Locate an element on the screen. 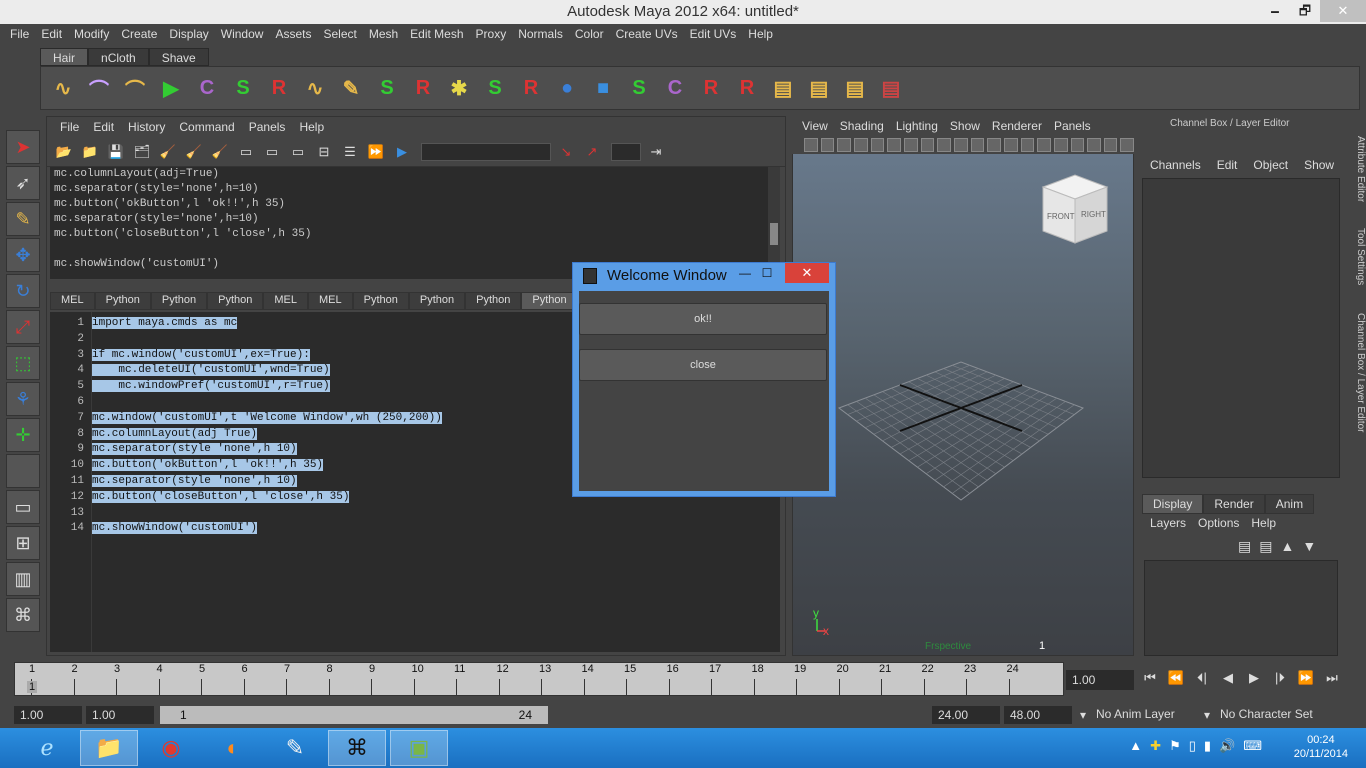 This screenshot has width=1366, height=768. film-strip-icon: ▤ is located at coordinates (891, 88).